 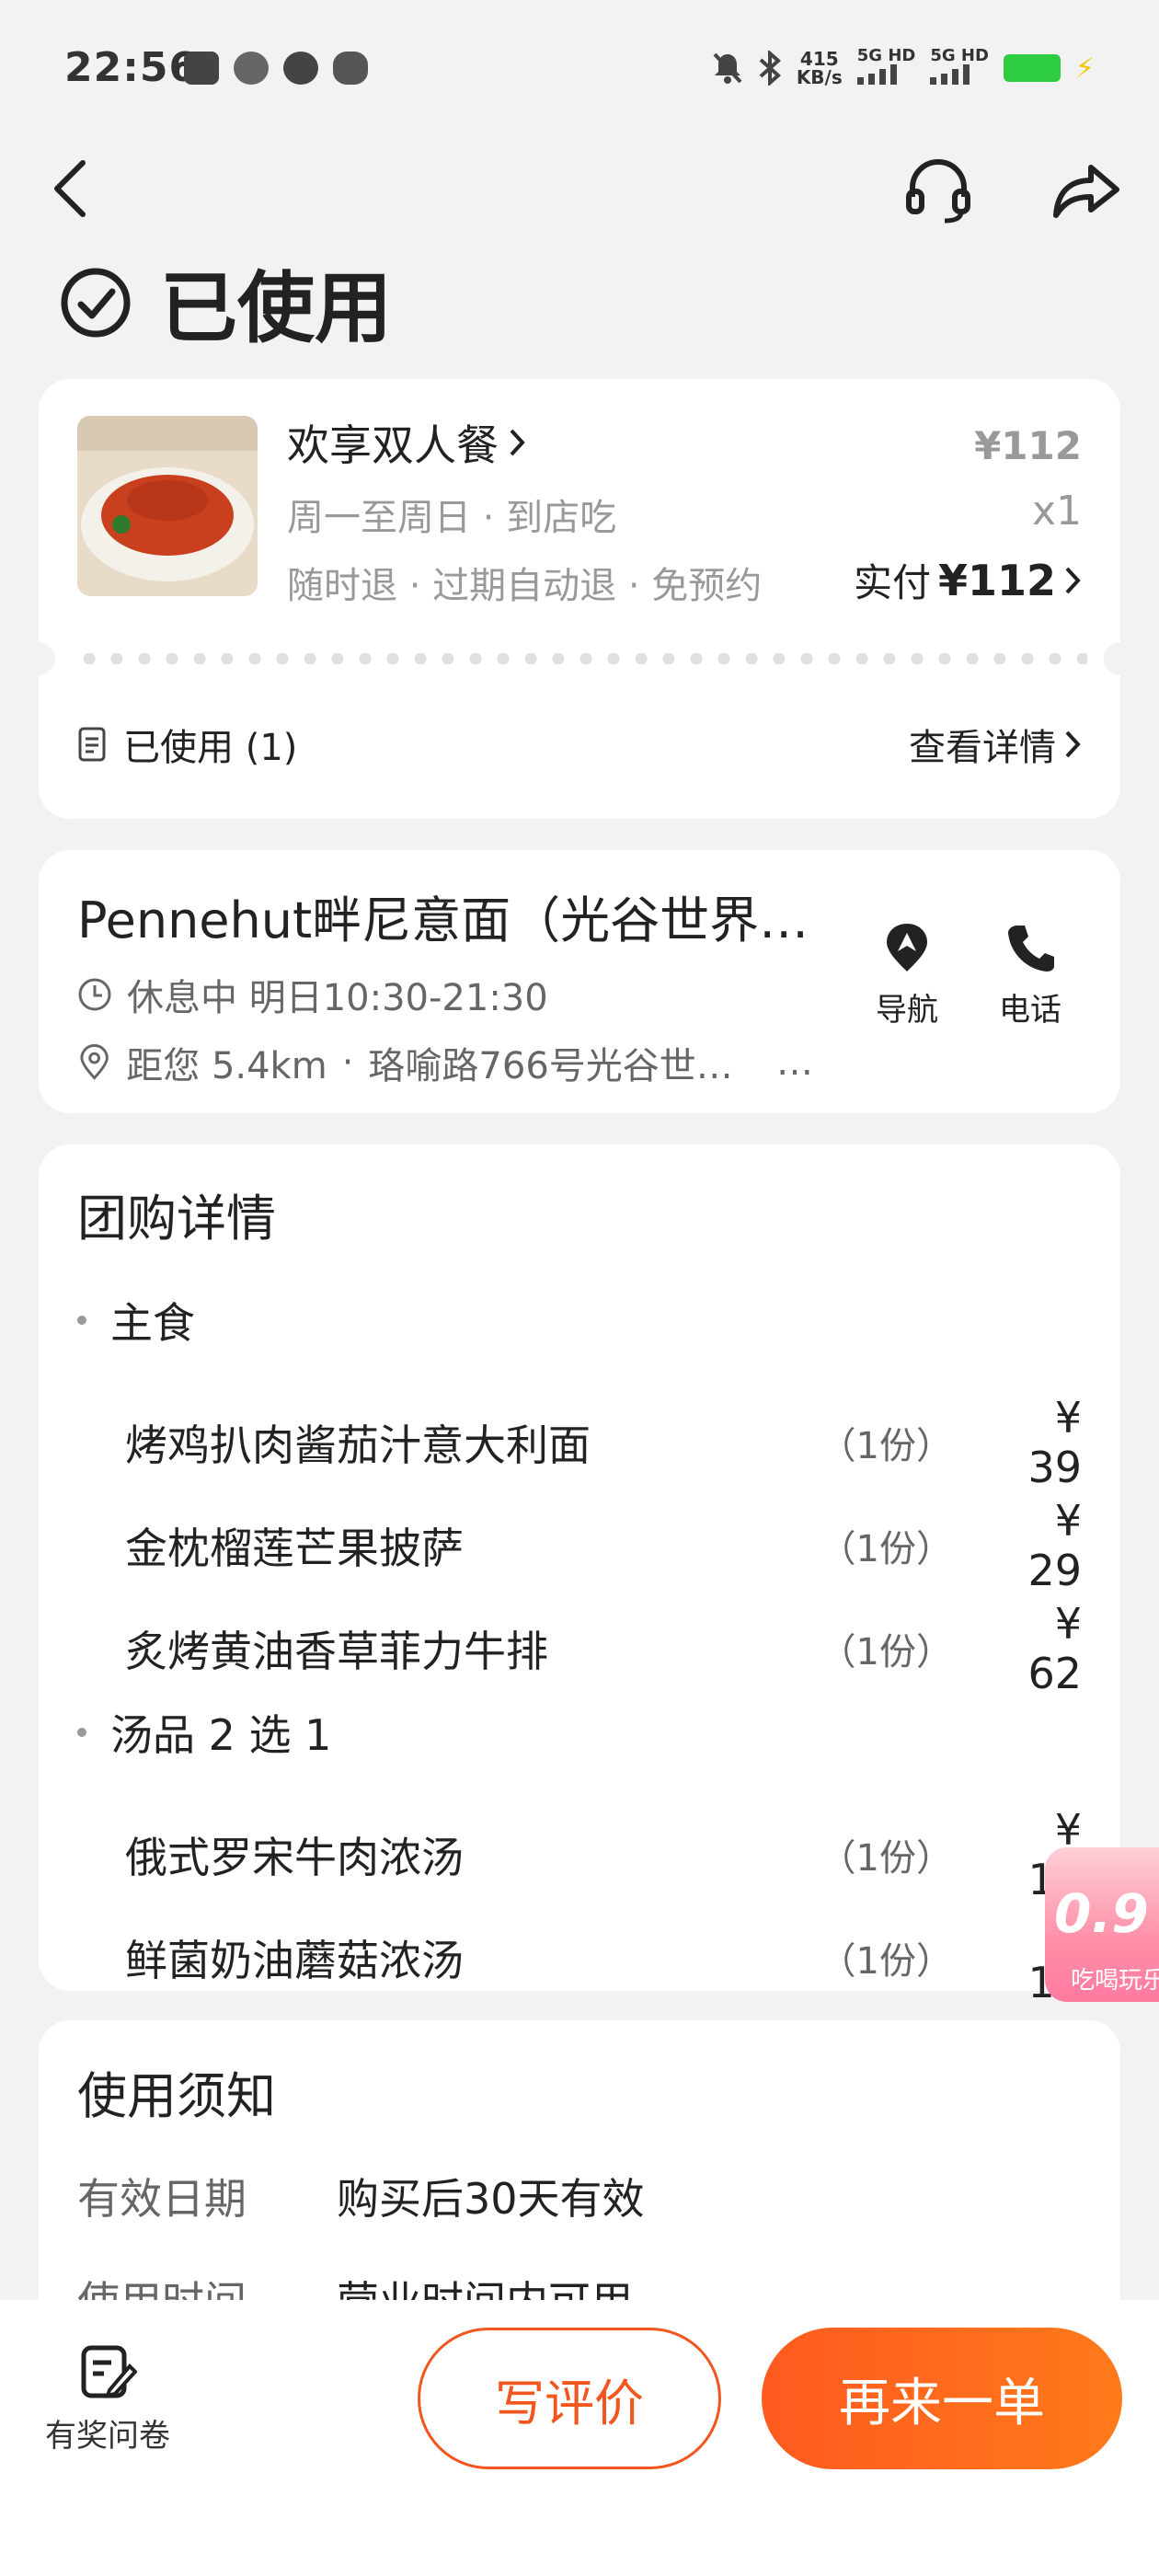 What do you see at coordinates (603, 1648) in the screenshot?
I see `package-item: 炙烤黄油香草菲力牛排 （1份） ¥ 62` at bounding box center [603, 1648].